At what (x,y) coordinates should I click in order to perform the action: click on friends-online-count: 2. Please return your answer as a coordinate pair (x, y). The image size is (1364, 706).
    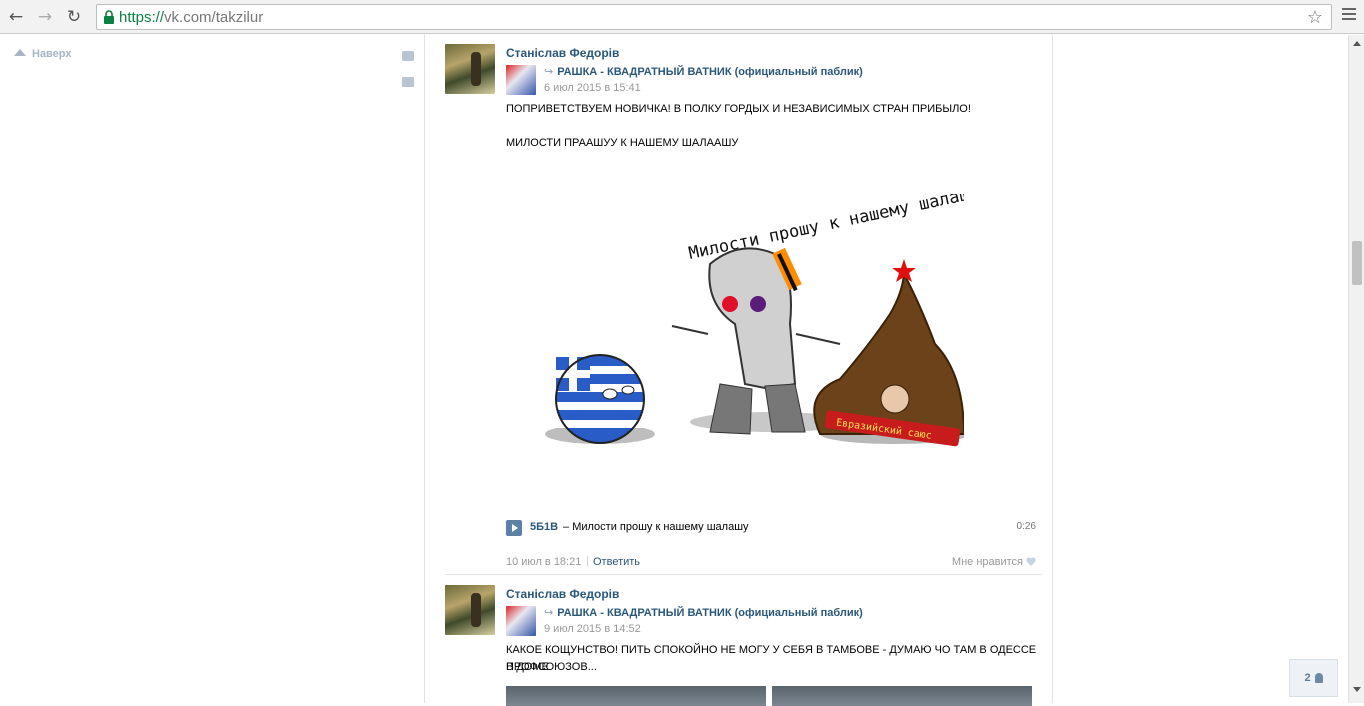
    Looking at the image, I should click on (1307, 678).